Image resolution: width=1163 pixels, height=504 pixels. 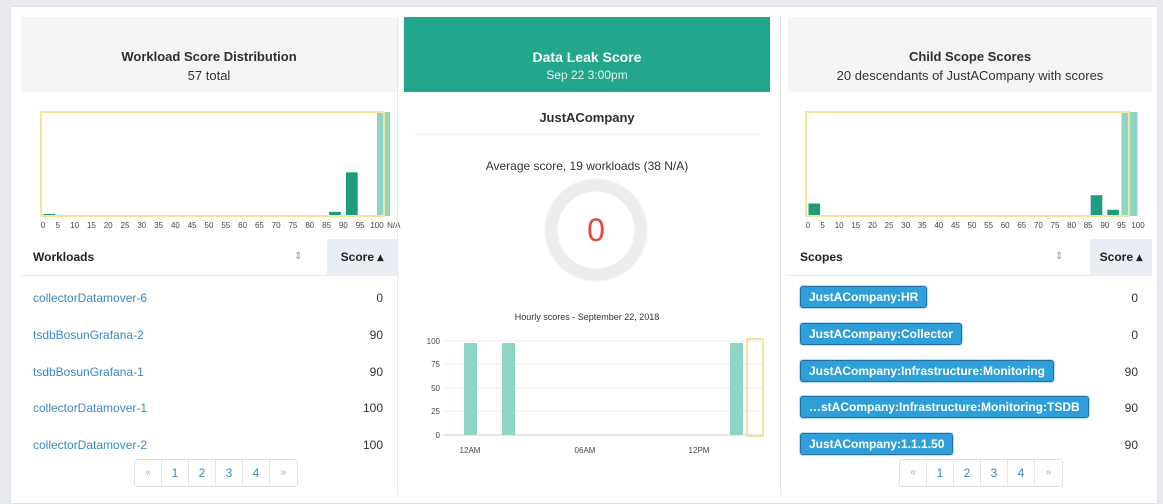 What do you see at coordinates (970, 299) in the screenshot?
I see `table-row: JustACompany:HR 0` at bounding box center [970, 299].